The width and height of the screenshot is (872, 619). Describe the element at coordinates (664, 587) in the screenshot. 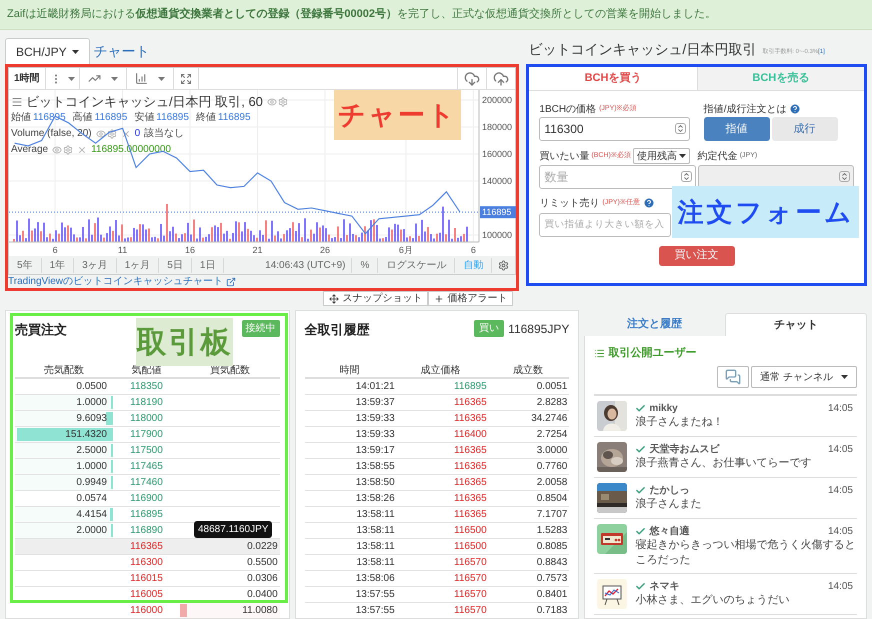

I see `user-name: ネマキ` at that location.